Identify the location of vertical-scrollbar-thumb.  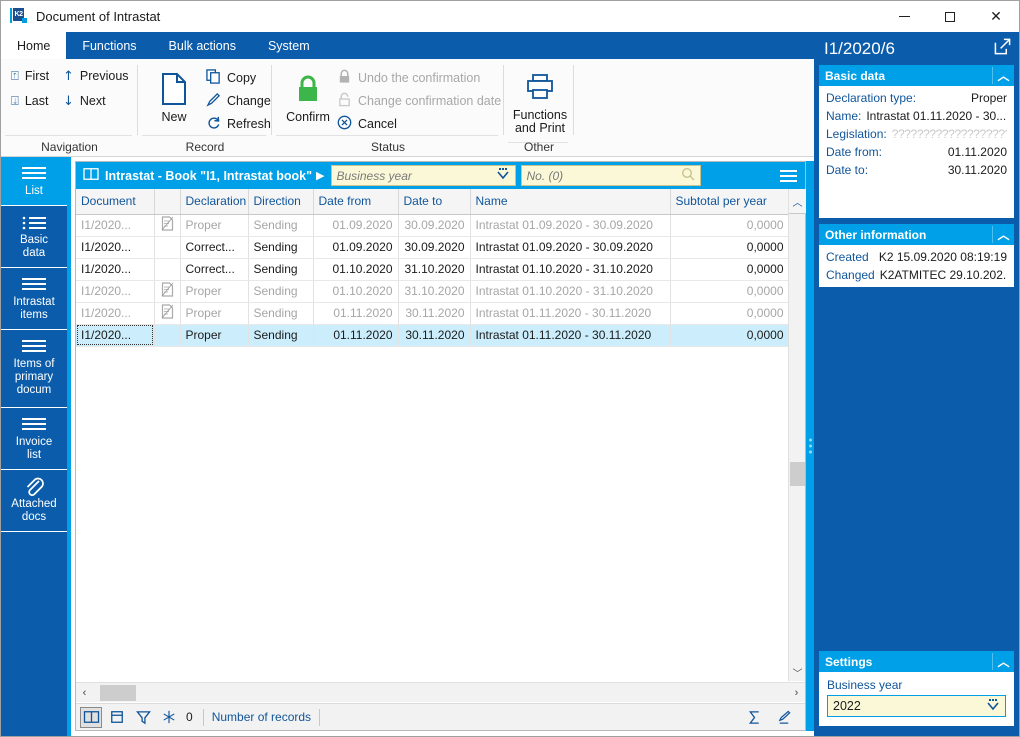
(797, 474).